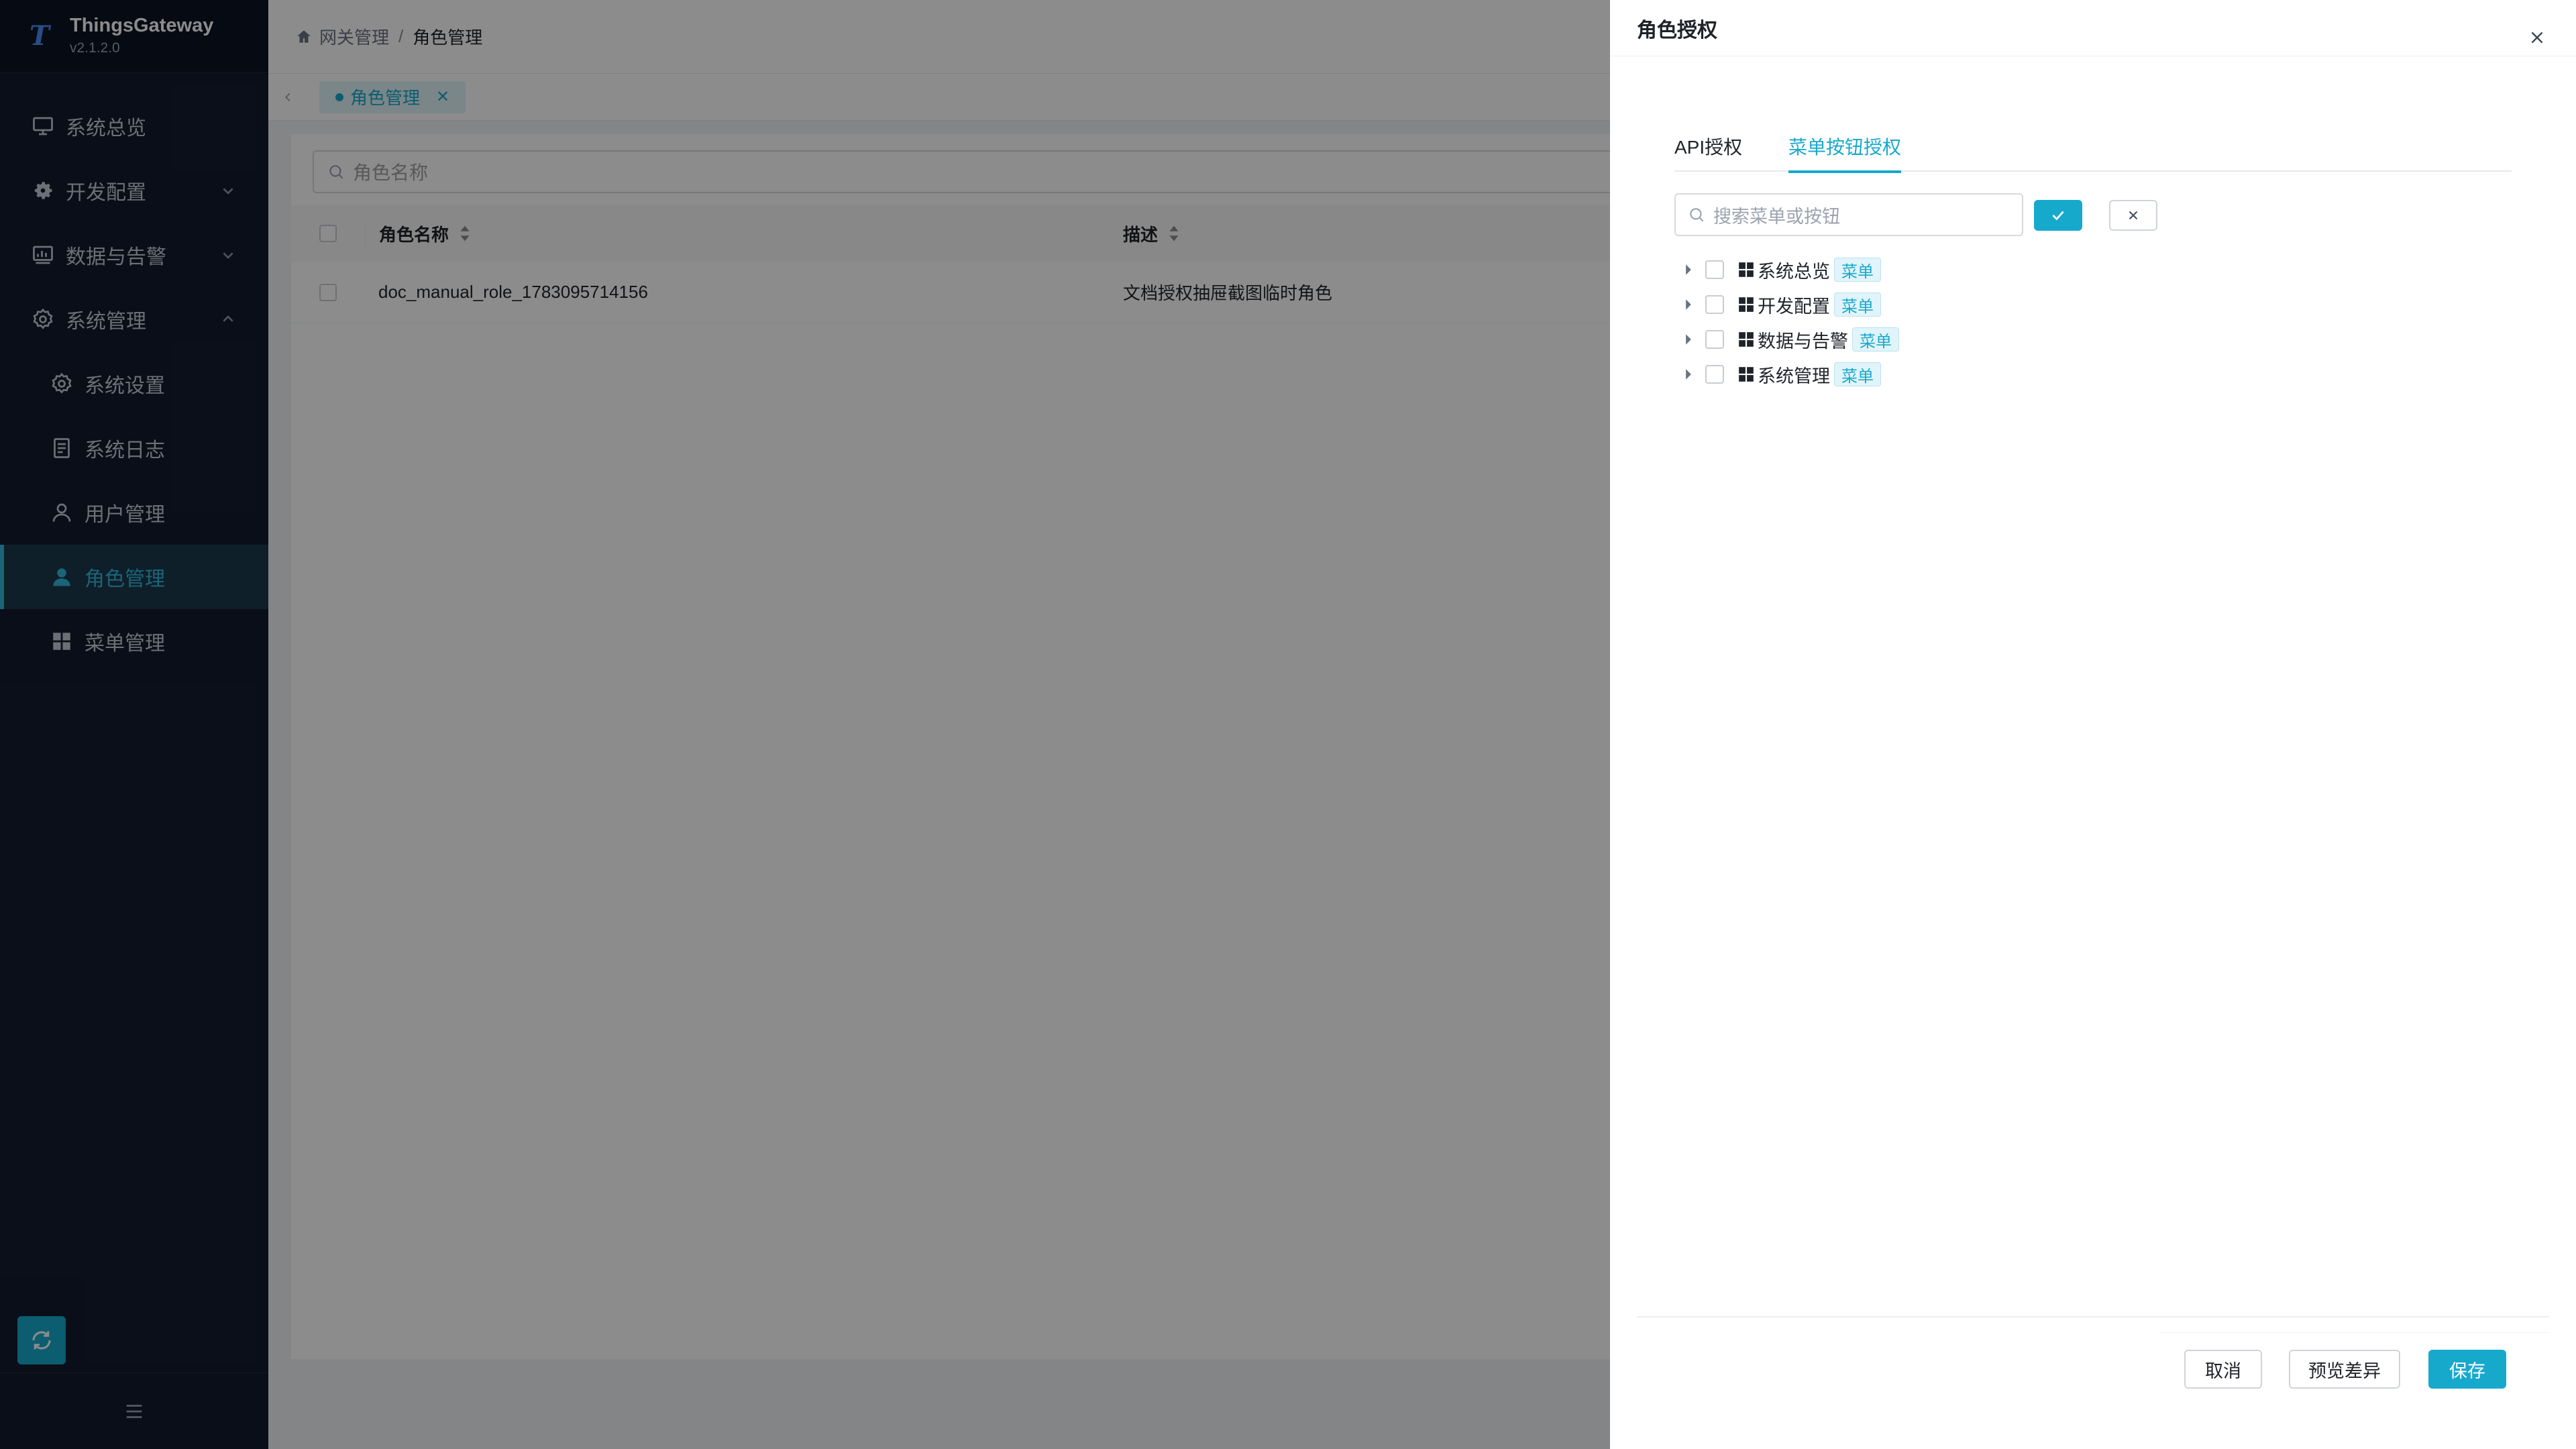 The width and height of the screenshot is (2576, 1449). I want to click on select-all-button, so click(2058, 215).